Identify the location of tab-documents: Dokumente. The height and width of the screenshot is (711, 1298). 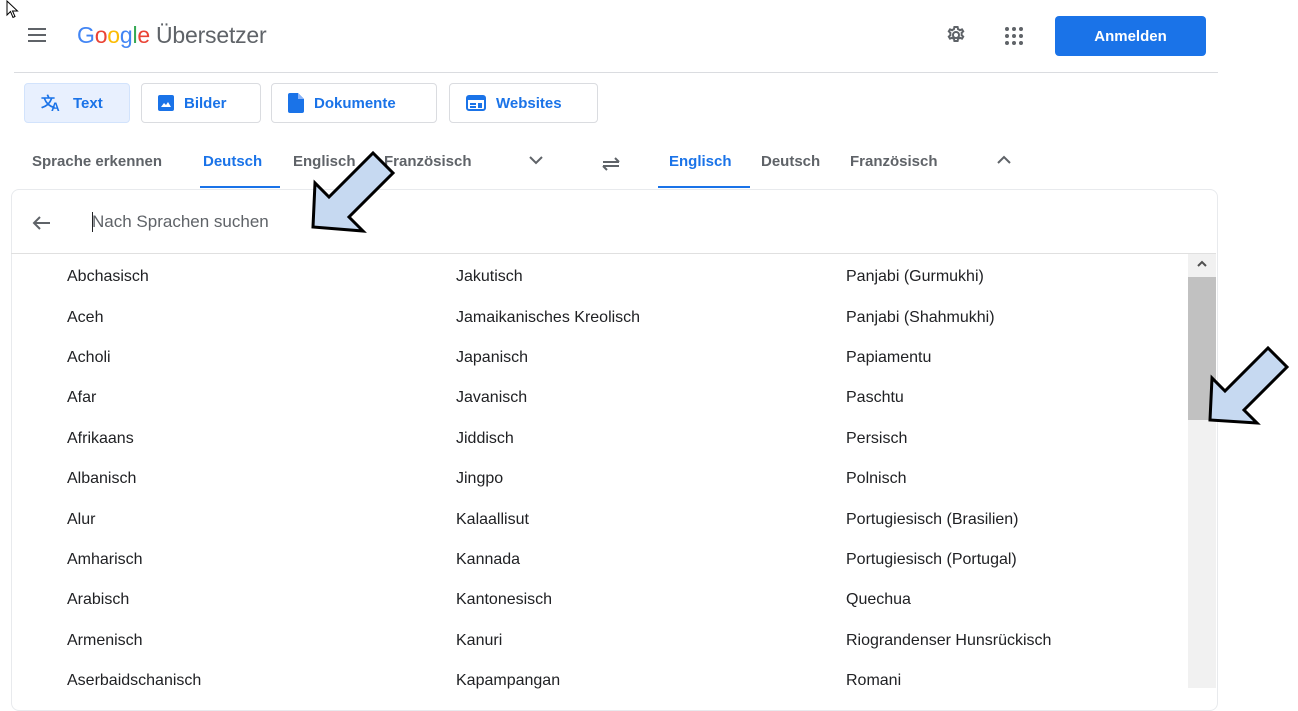
(354, 103).